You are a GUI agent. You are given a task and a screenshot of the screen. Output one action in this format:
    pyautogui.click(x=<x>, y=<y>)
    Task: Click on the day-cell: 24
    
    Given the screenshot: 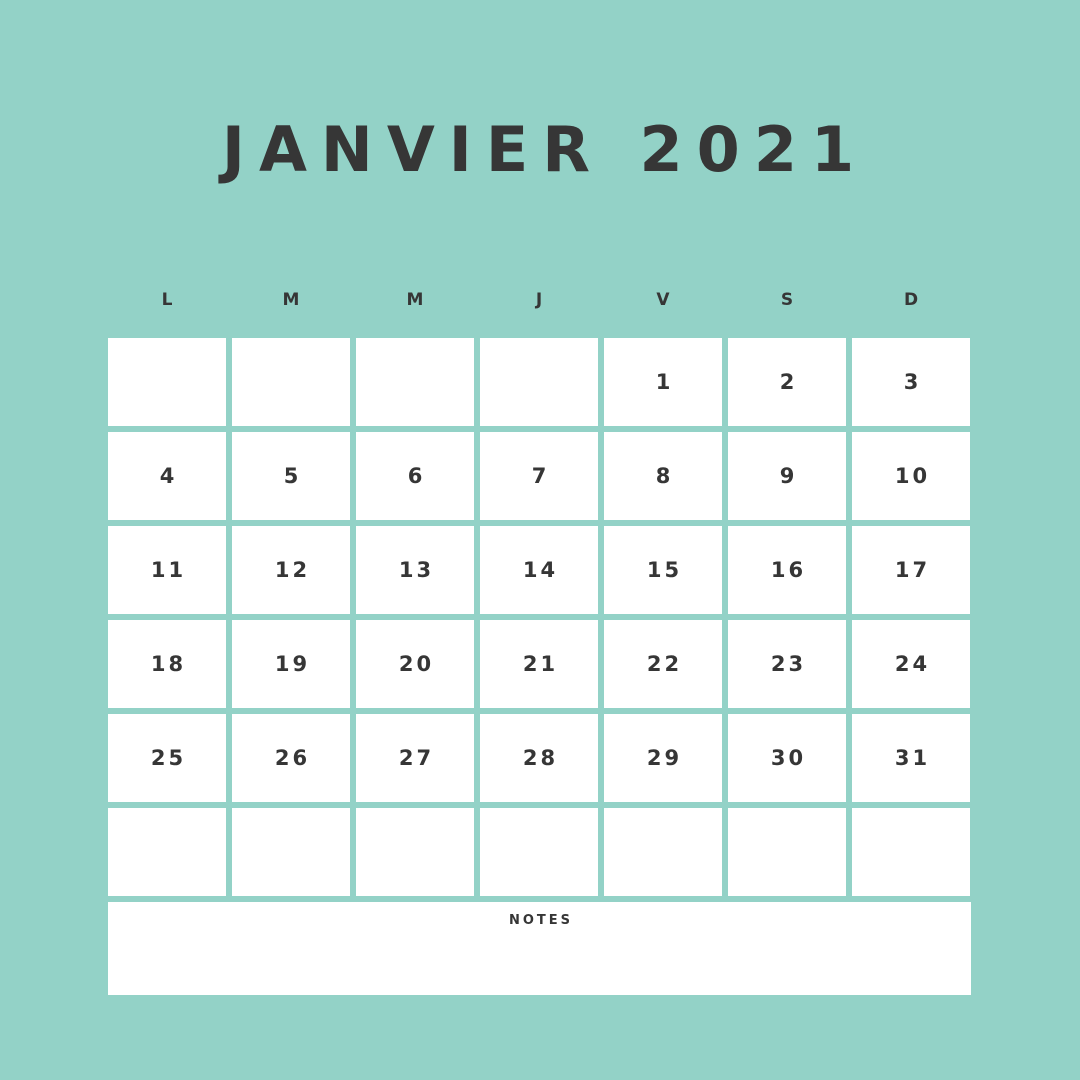 What is the action you would take?
    pyautogui.click(x=911, y=664)
    